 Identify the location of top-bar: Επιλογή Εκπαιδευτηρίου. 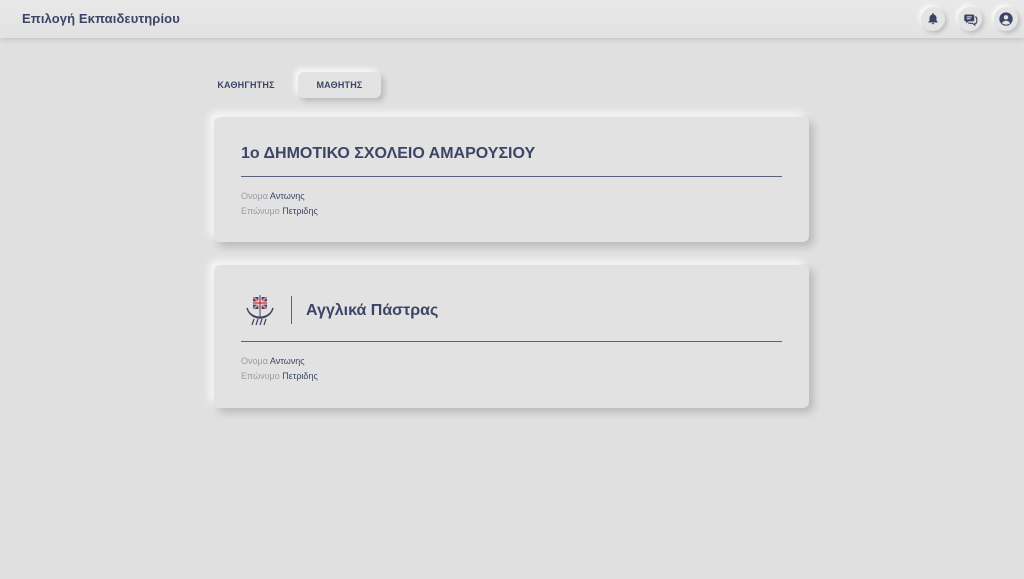
(512, 19).